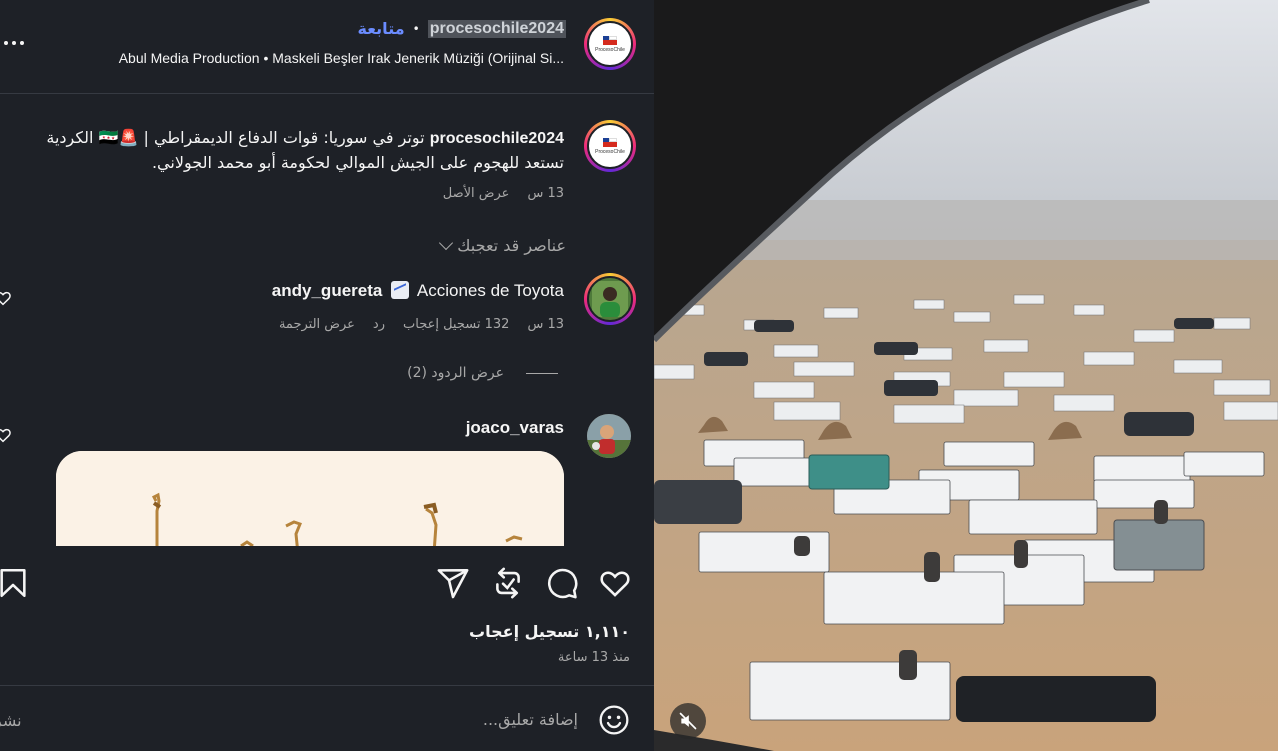  Describe the element at coordinates (456, 324) in the screenshot. I see `comment-likes: 132 تسجيل إعجاب` at that location.